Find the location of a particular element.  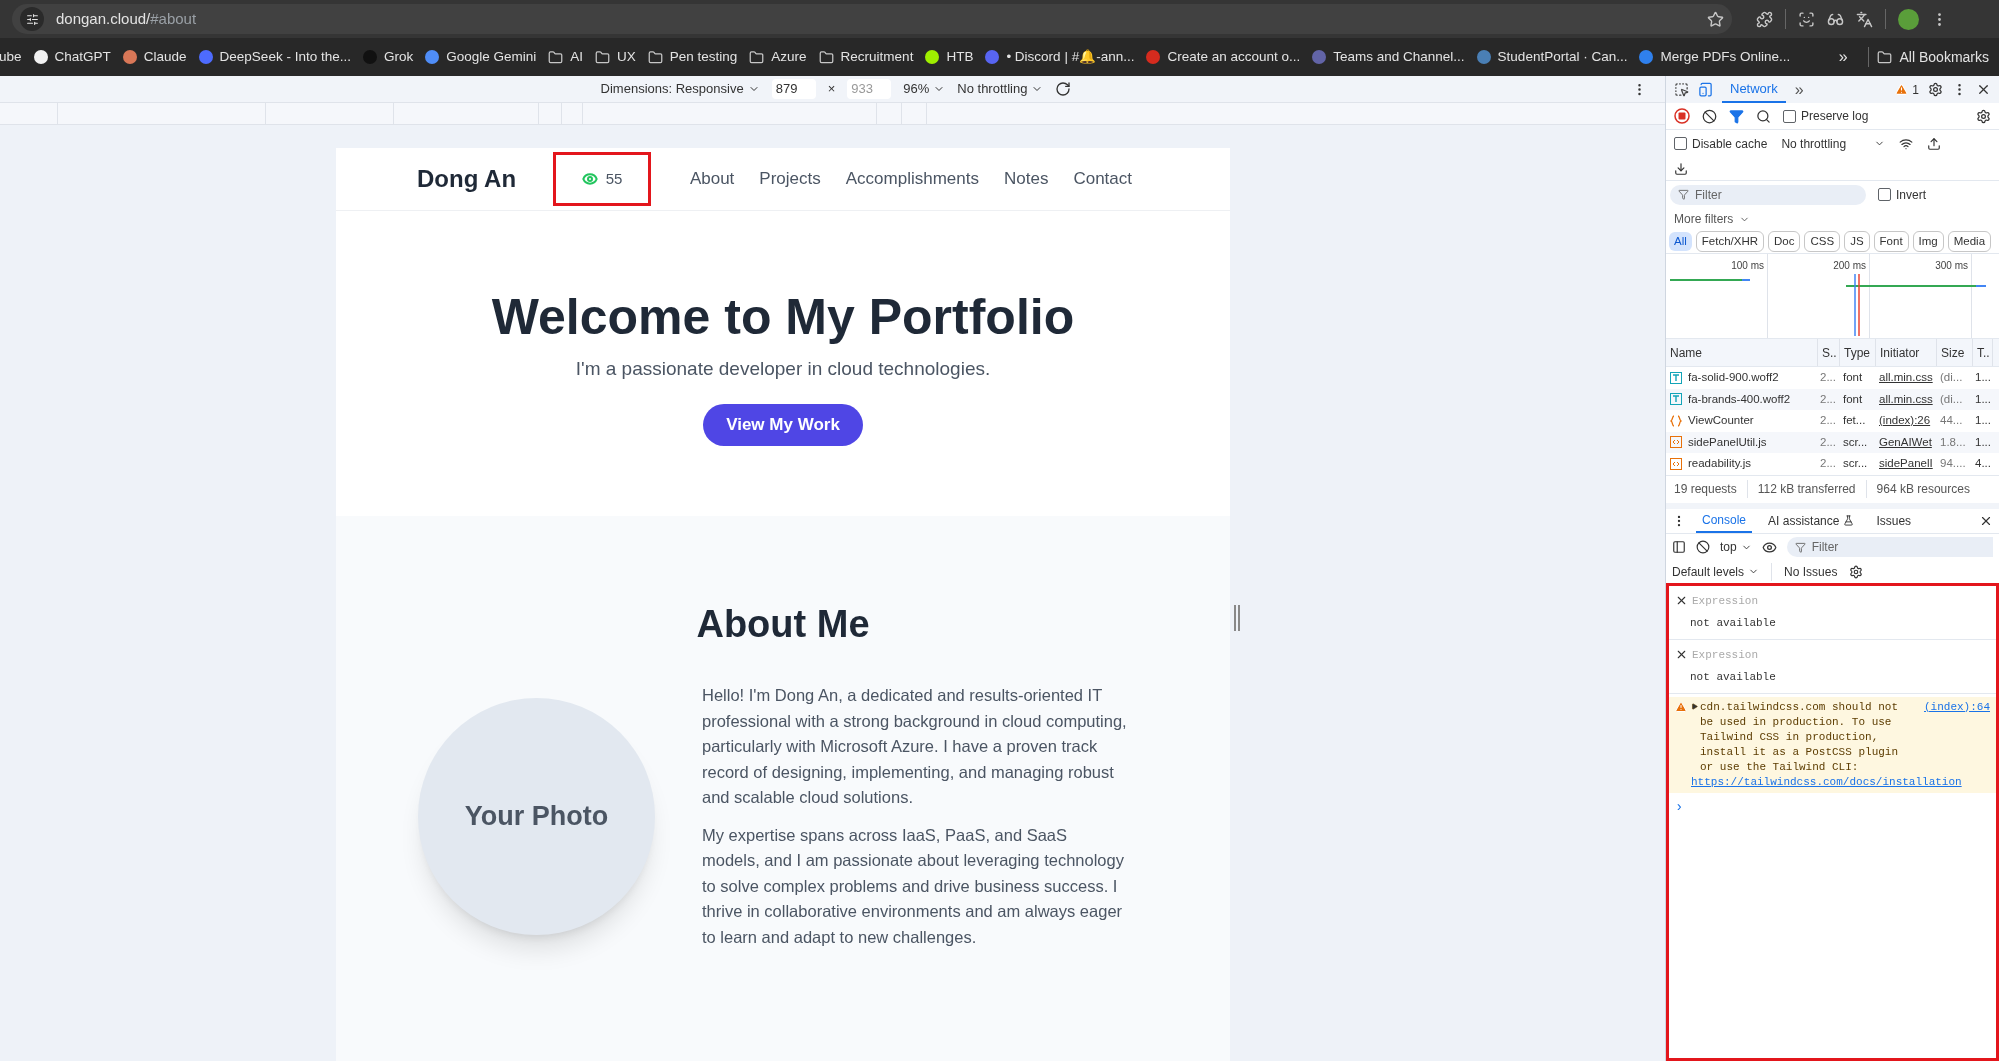

column-header: S.. is located at coordinates (1829, 352).